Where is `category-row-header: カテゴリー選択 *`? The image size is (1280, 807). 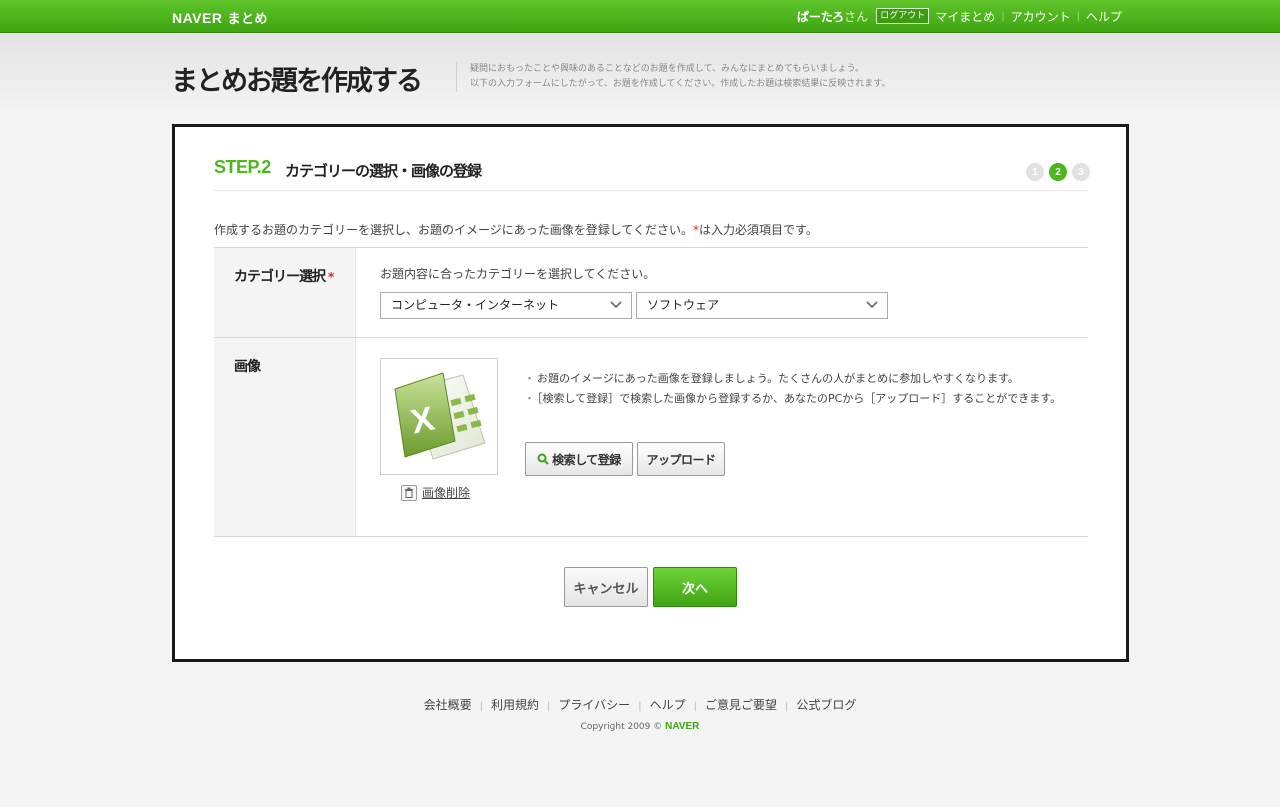 category-row-header: カテゴリー選択 * is located at coordinates (285, 292).